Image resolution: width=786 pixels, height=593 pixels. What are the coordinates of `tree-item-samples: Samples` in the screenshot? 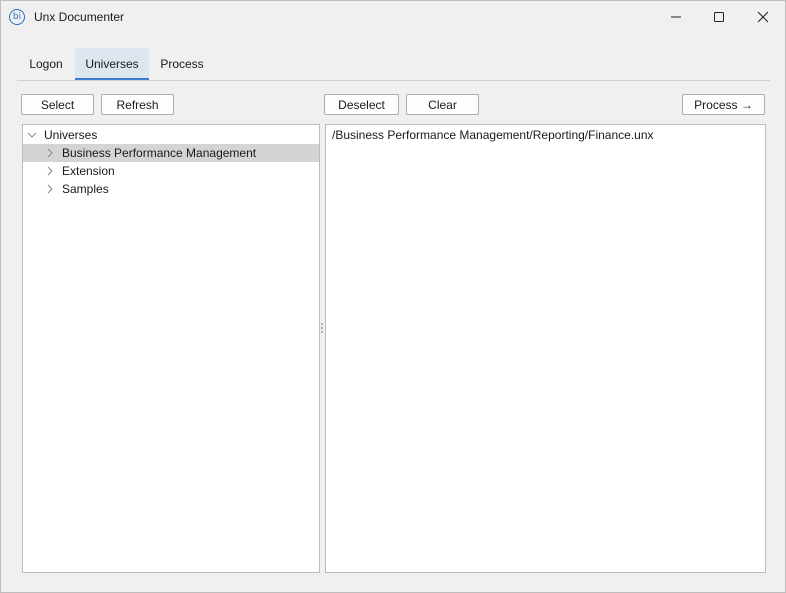 It's located at (171, 189).